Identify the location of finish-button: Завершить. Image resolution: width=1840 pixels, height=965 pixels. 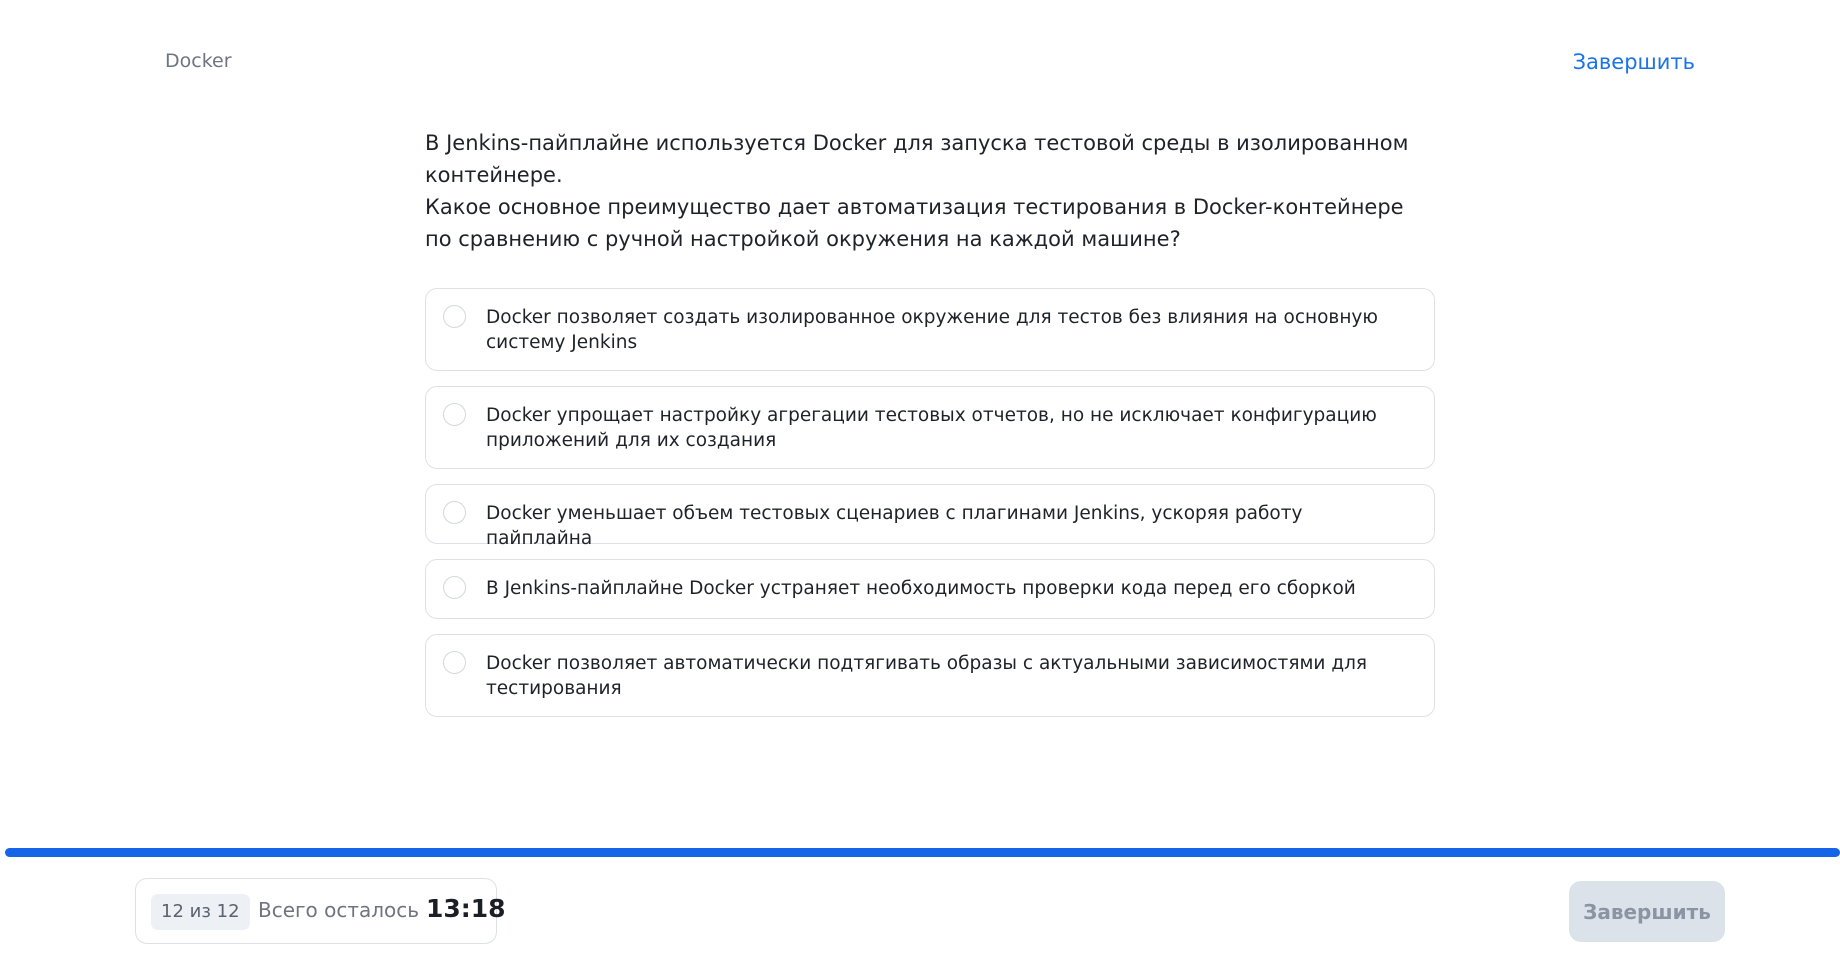
(1647, 911).